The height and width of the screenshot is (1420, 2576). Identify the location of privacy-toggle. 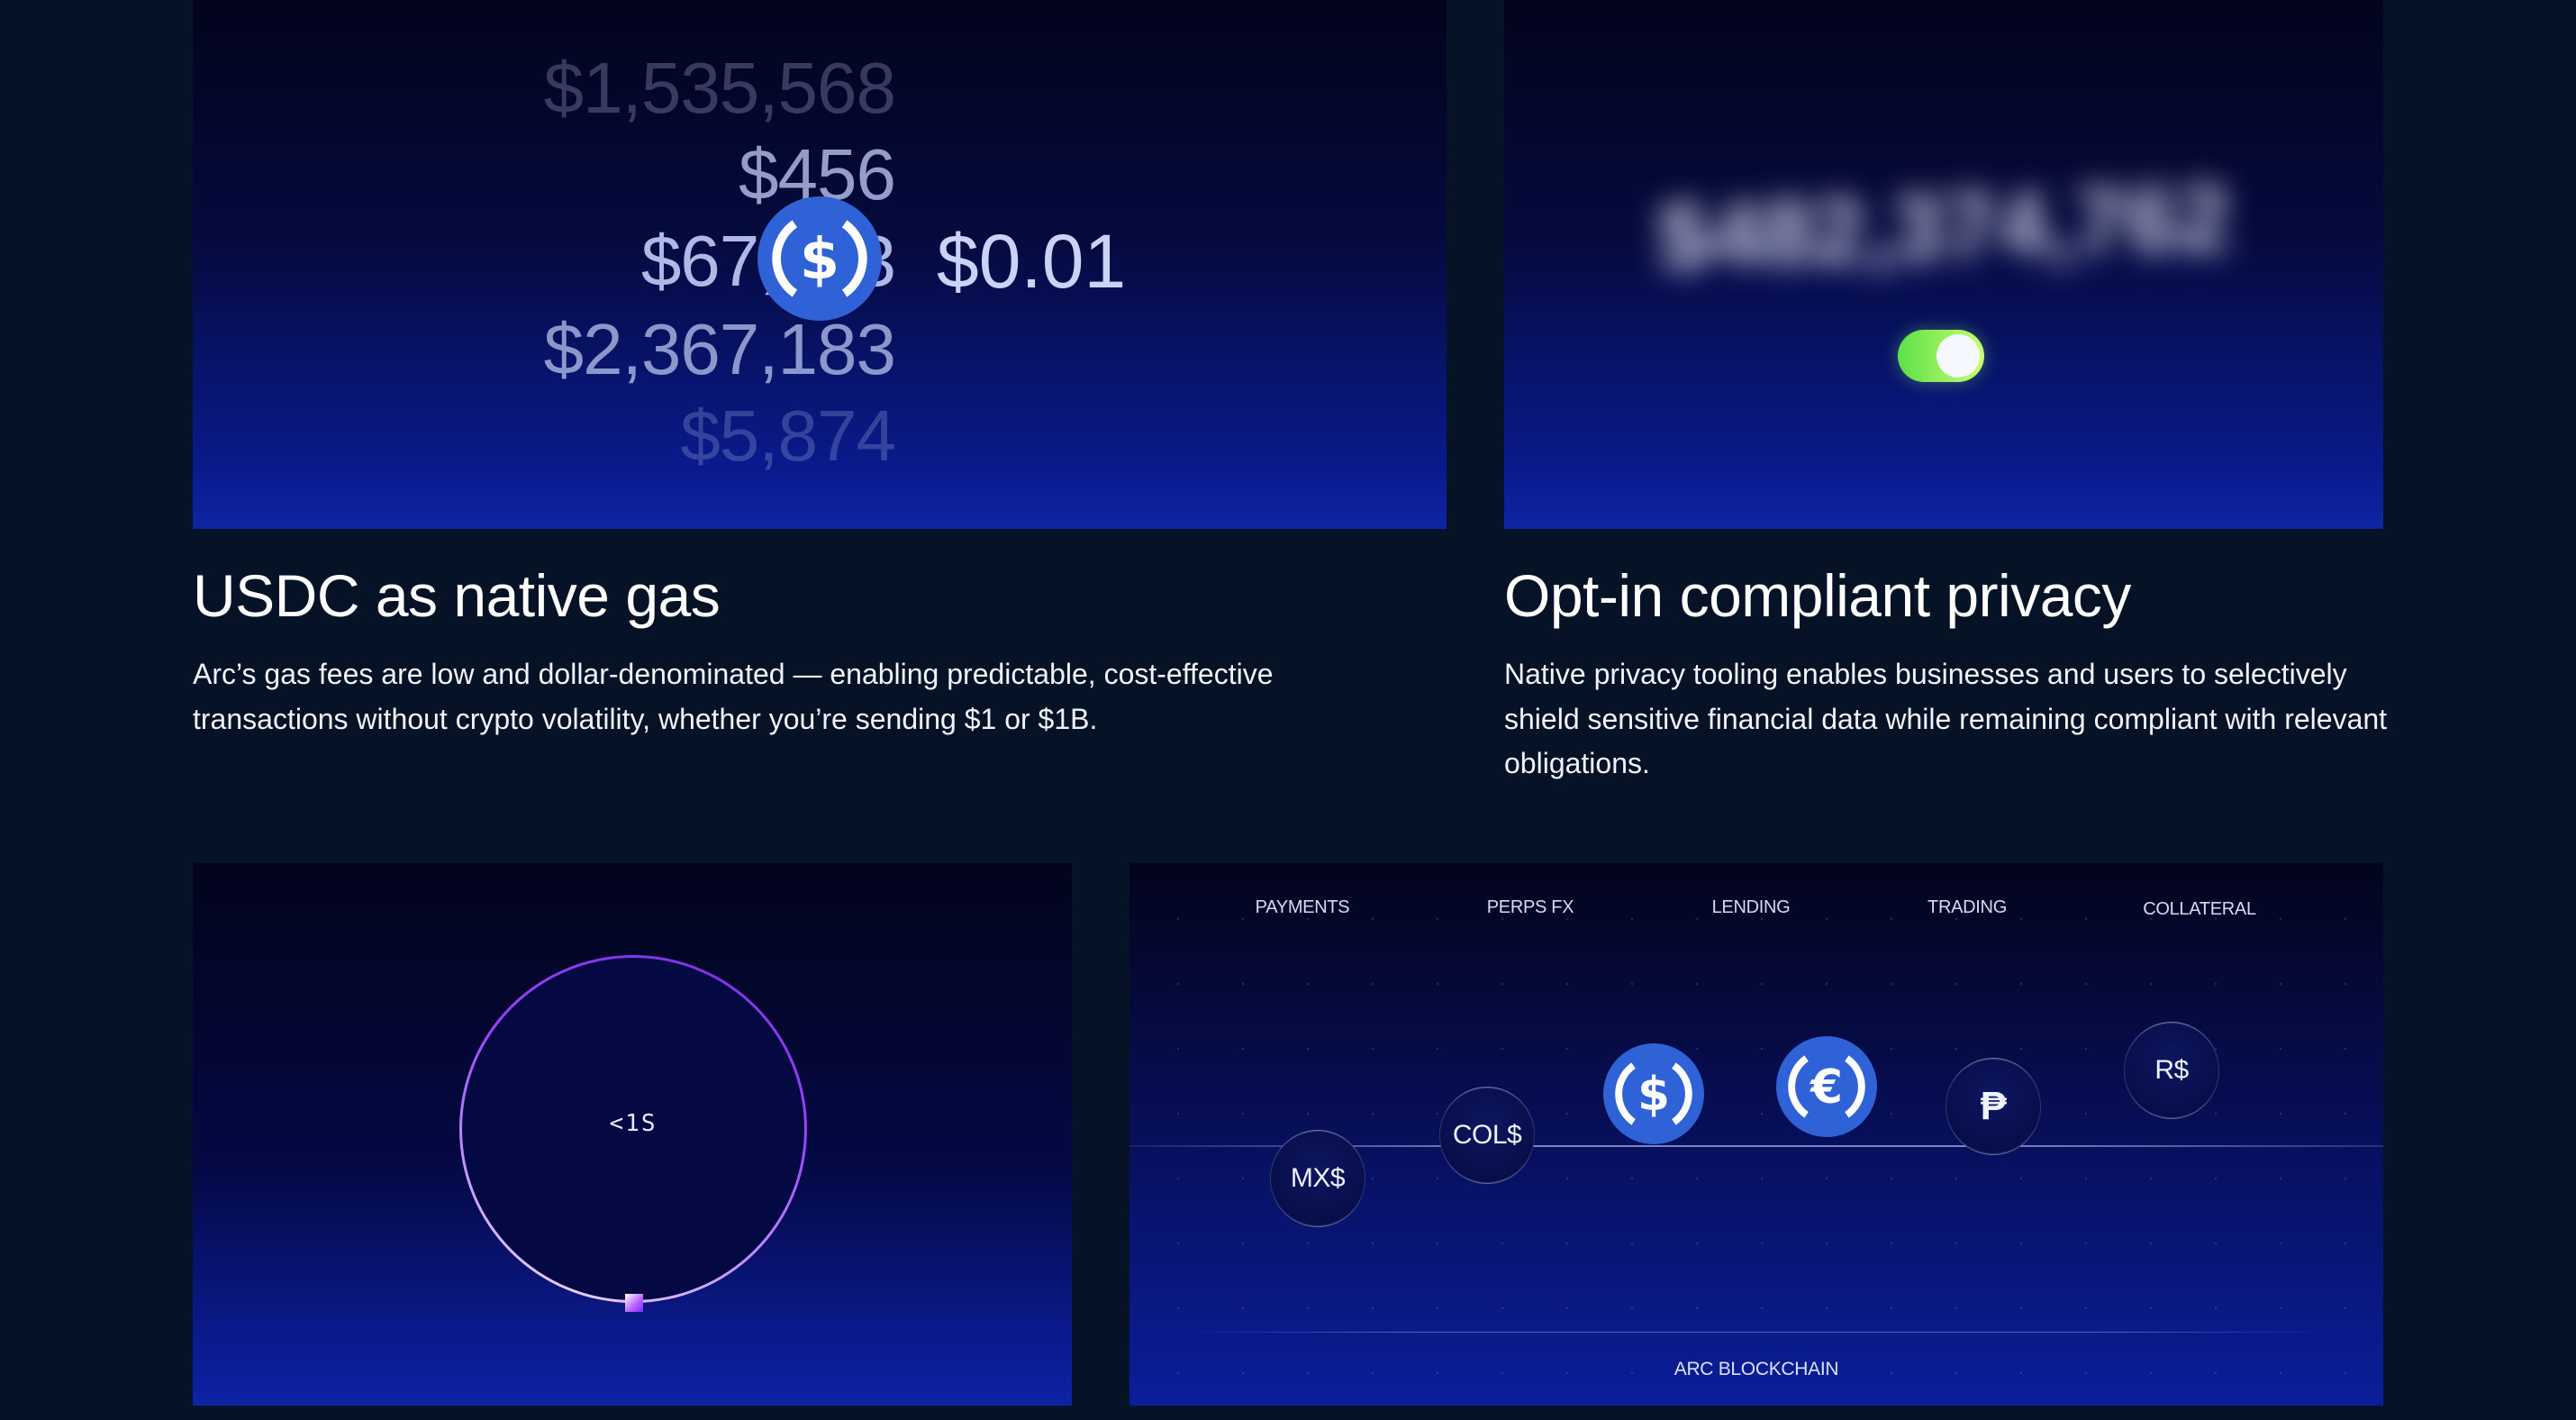
(1941, 356).